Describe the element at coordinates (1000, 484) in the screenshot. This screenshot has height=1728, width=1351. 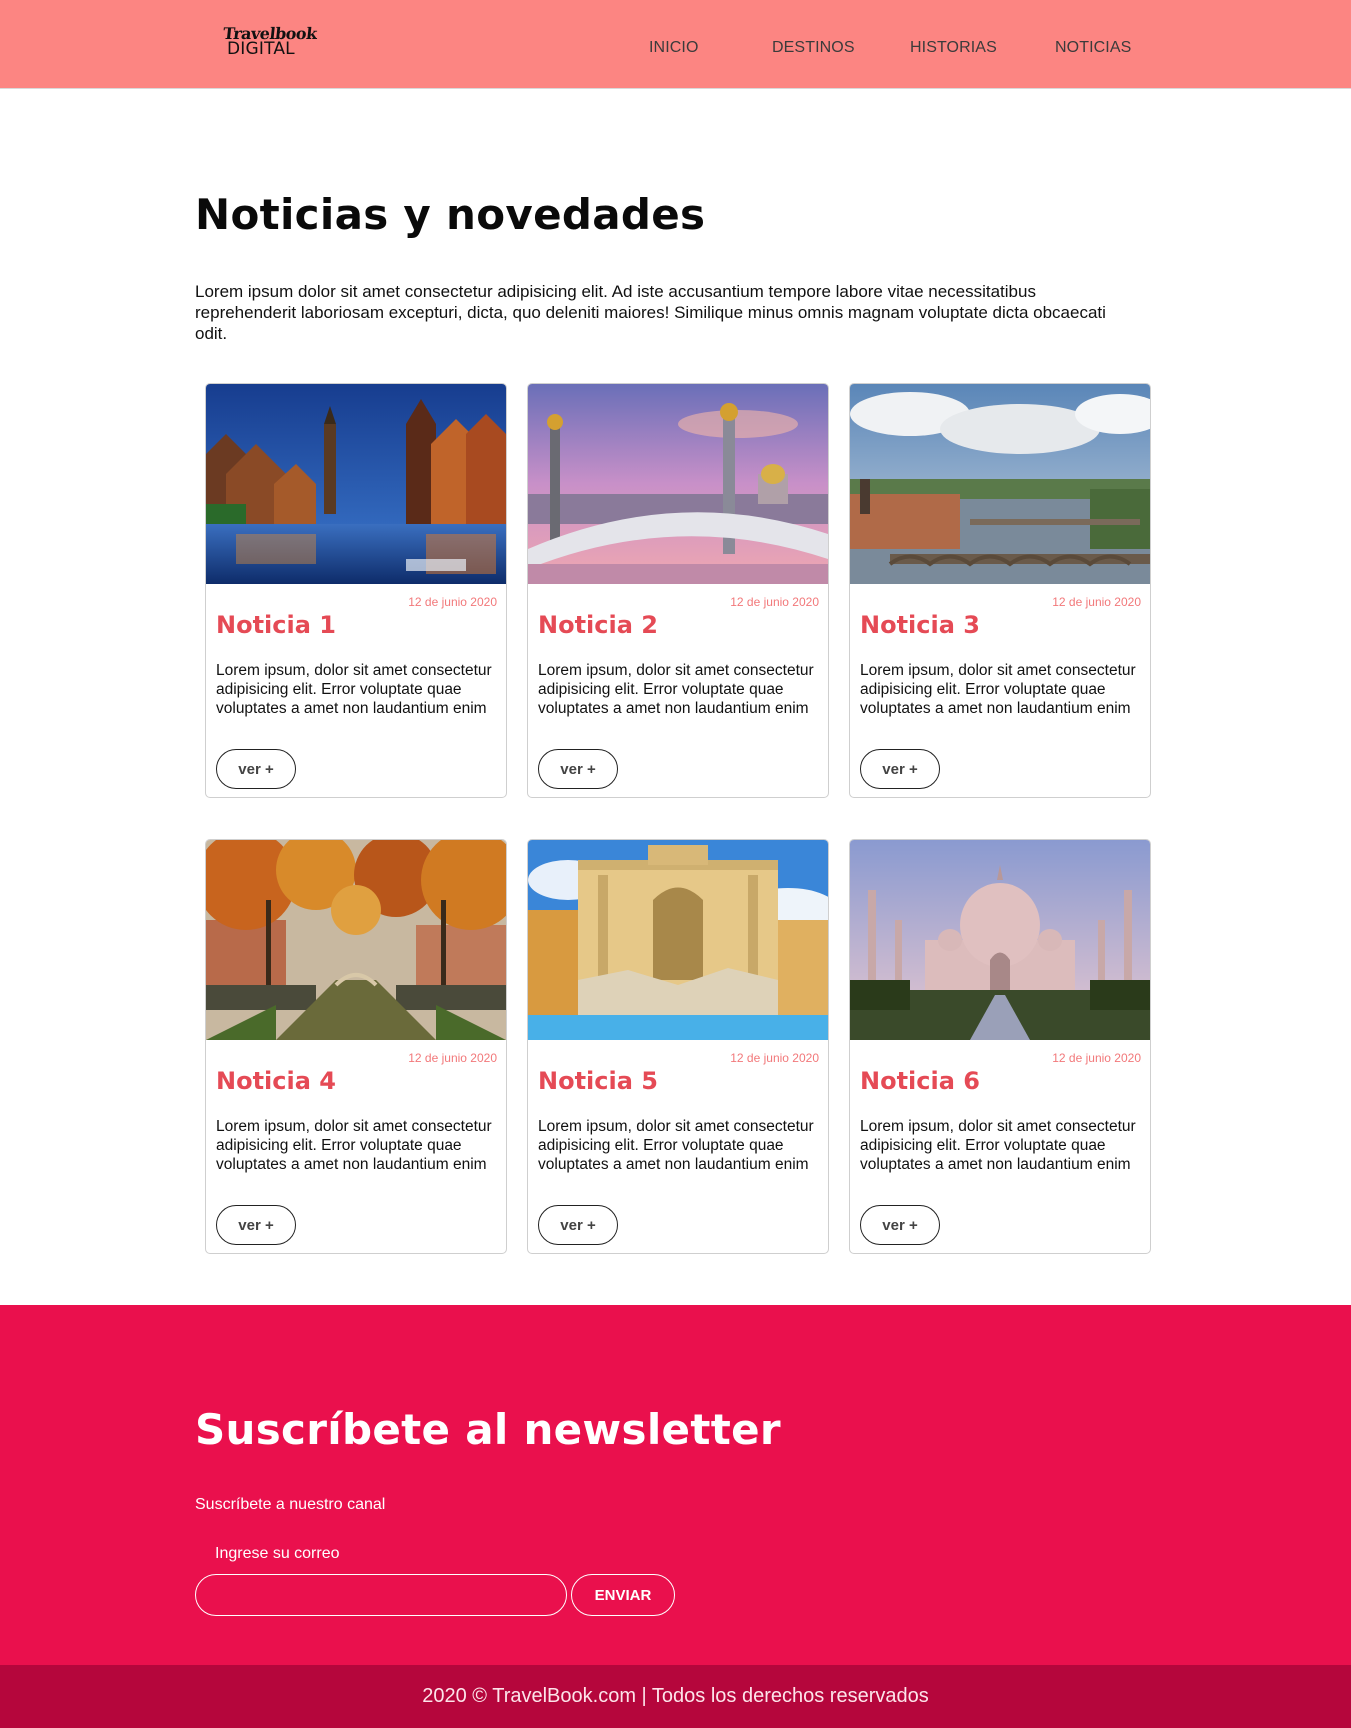
I see `card-image-river-city` at that location.